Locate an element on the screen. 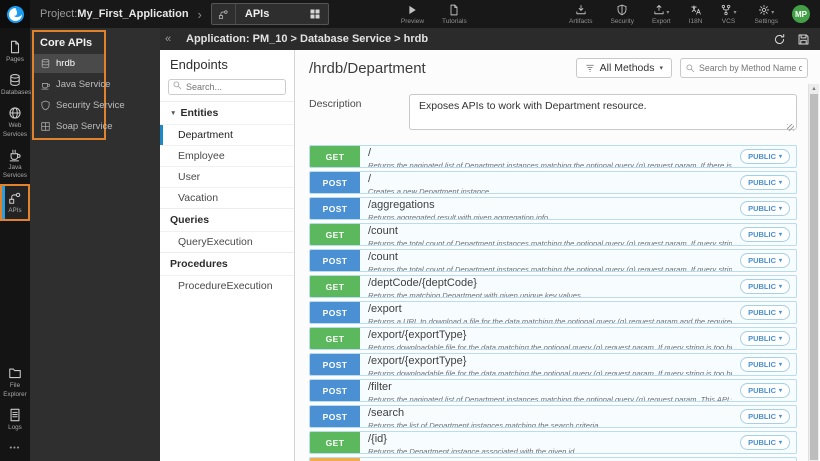 Image resolution: width=820 pixels, height=461 pixels. wavemaker-logo is located at coordinates (15, 14).